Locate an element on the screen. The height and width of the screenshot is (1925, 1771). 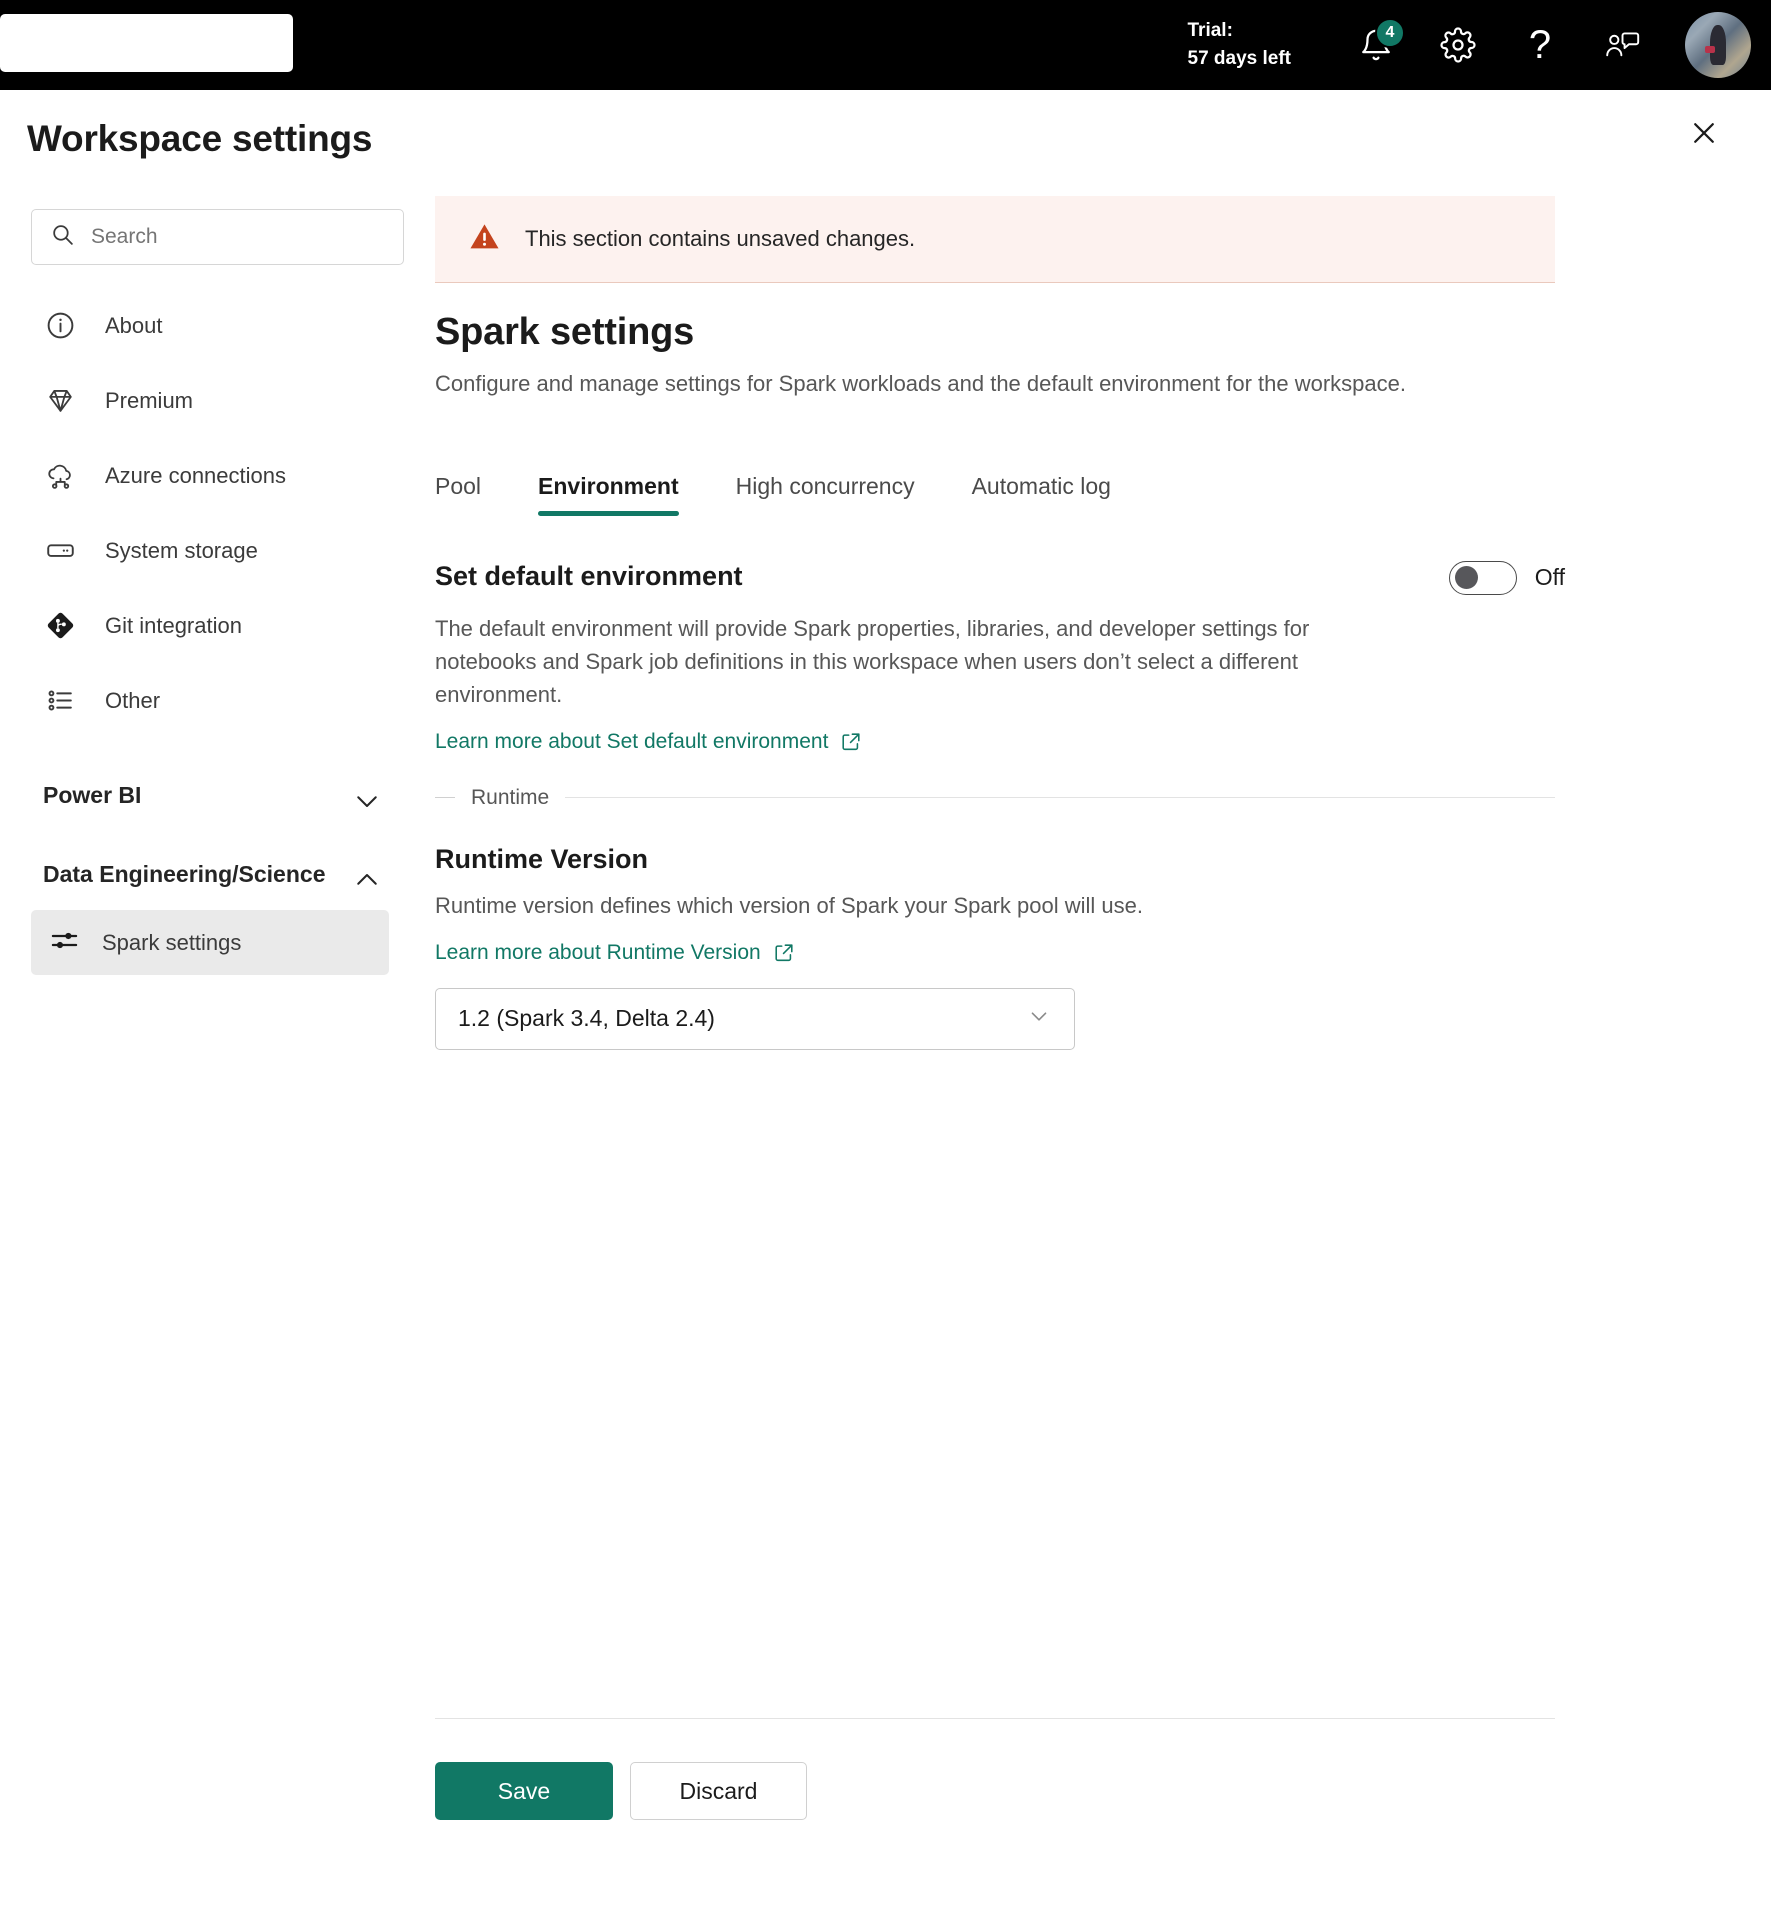
page-title: Workspace settings is located at coordinates (200, 138).